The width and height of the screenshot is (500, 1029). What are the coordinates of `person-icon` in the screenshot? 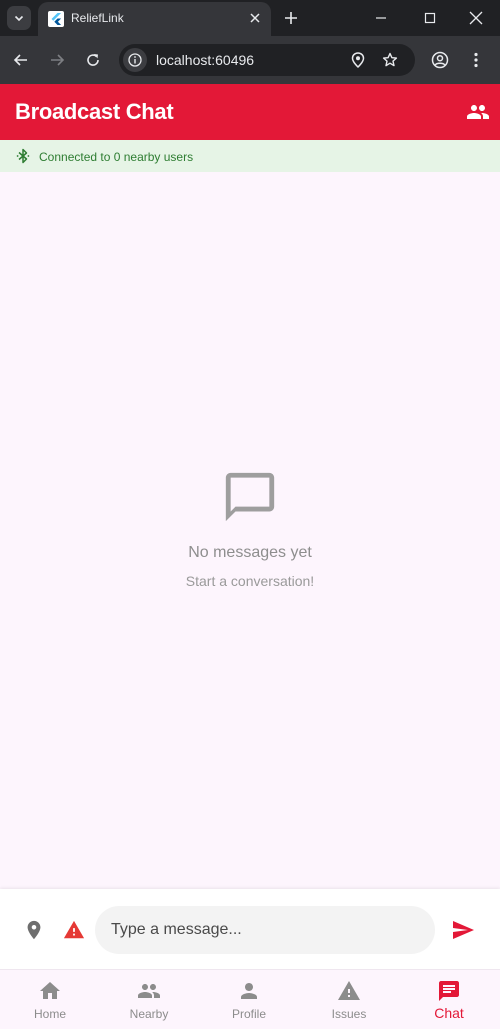 It's located at (249, 991).